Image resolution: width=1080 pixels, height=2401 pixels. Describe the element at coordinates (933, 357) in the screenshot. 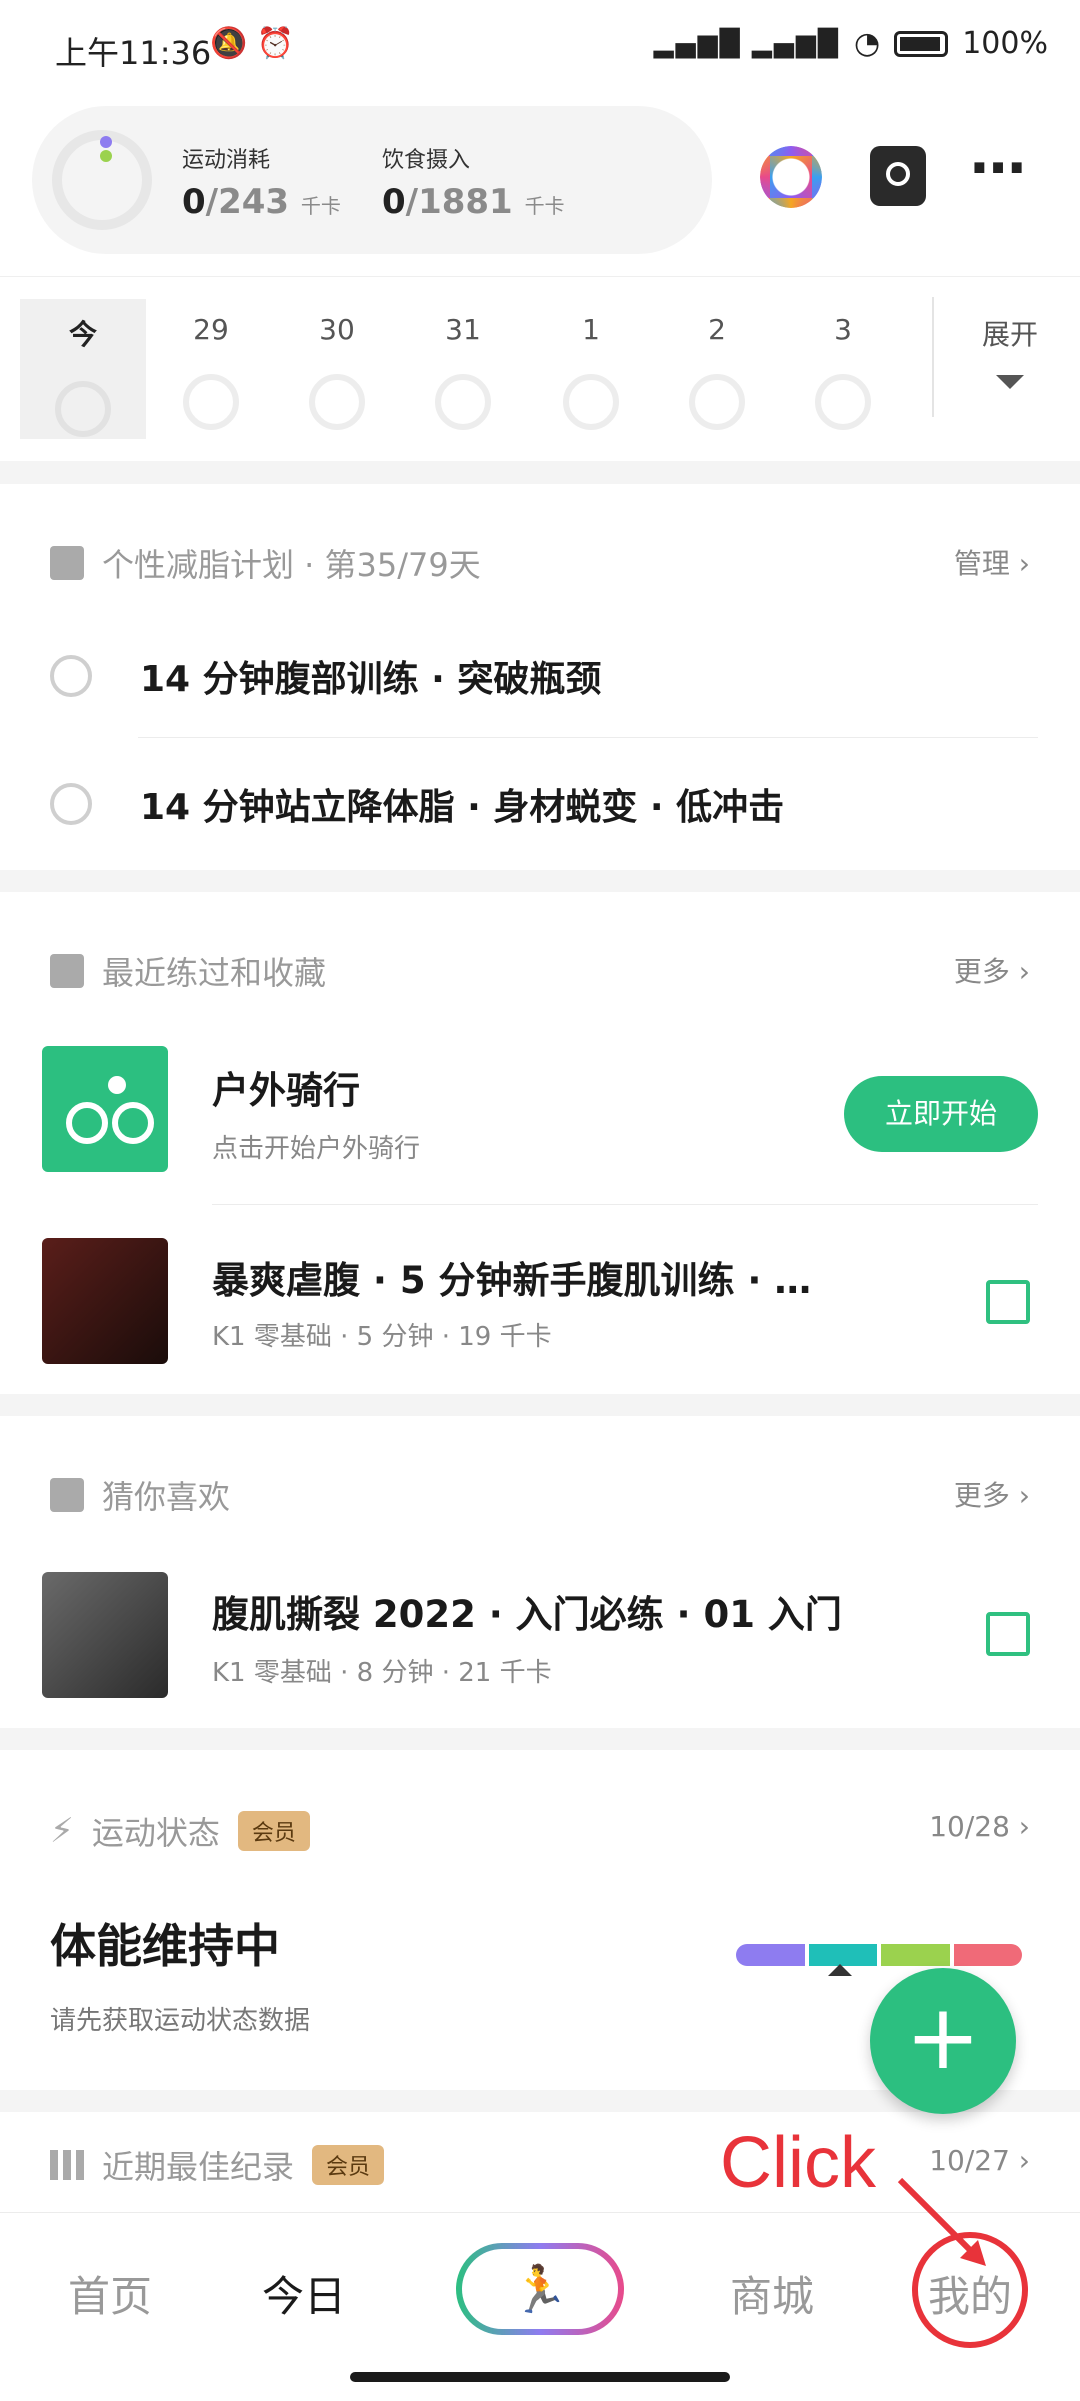

I see `divider` at that location.